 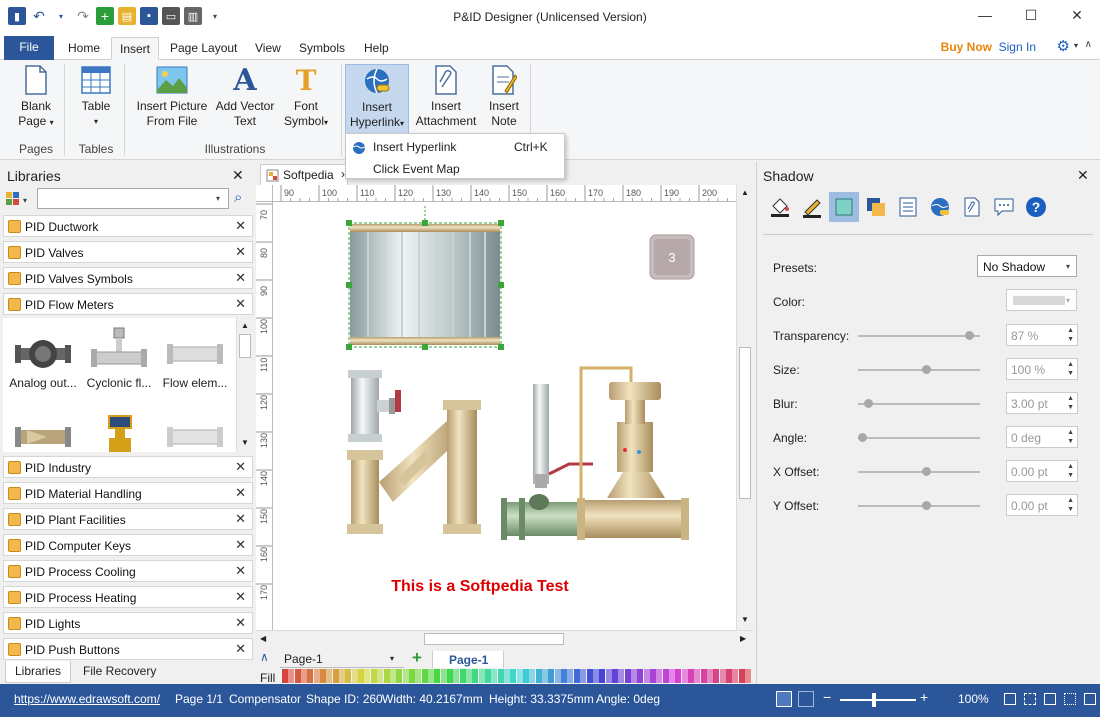 I want to click on library-item: PID Valves ✕, so click(x=128, y=252).